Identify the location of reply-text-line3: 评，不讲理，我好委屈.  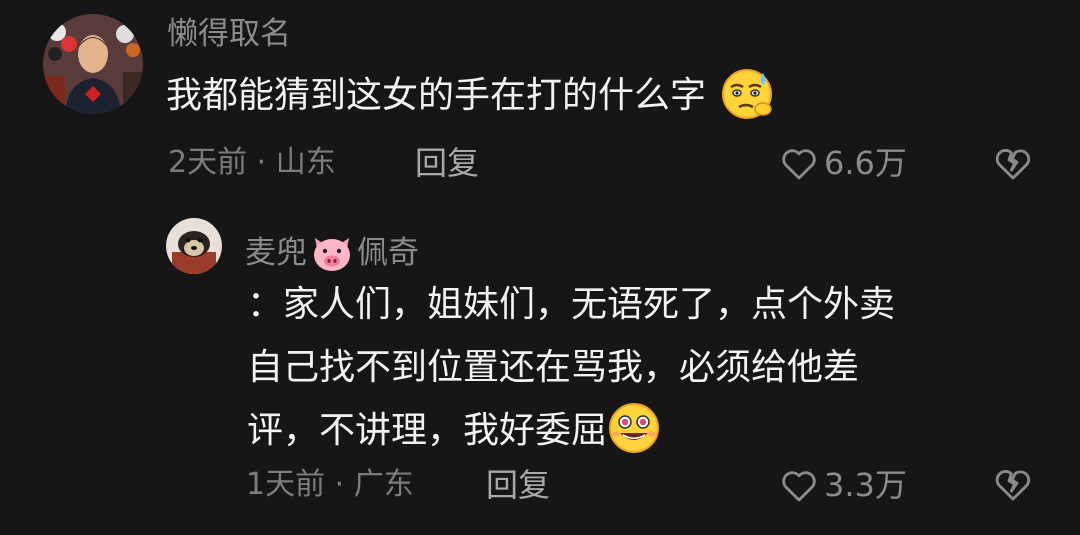
(427, 430).